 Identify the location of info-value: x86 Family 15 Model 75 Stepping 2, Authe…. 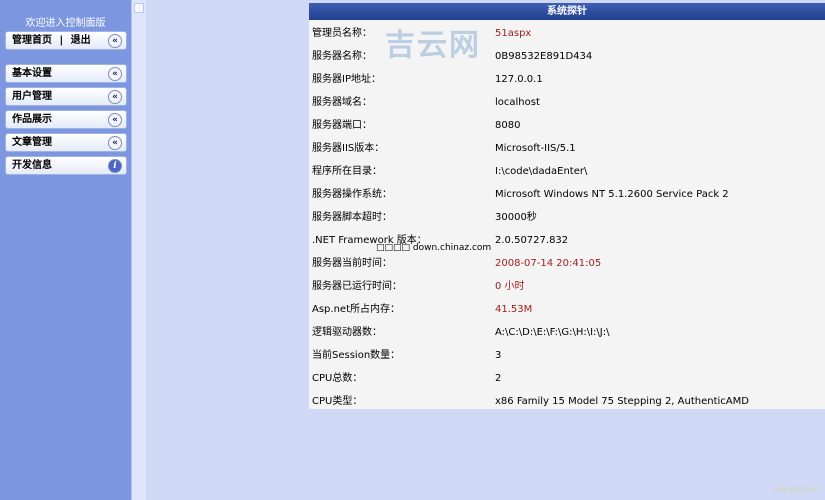
(622, 401).